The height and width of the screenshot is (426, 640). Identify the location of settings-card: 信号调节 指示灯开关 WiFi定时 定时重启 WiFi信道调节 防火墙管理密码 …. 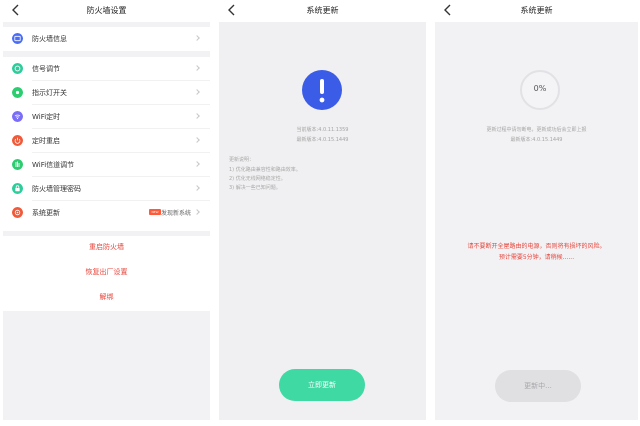
(106, 144).